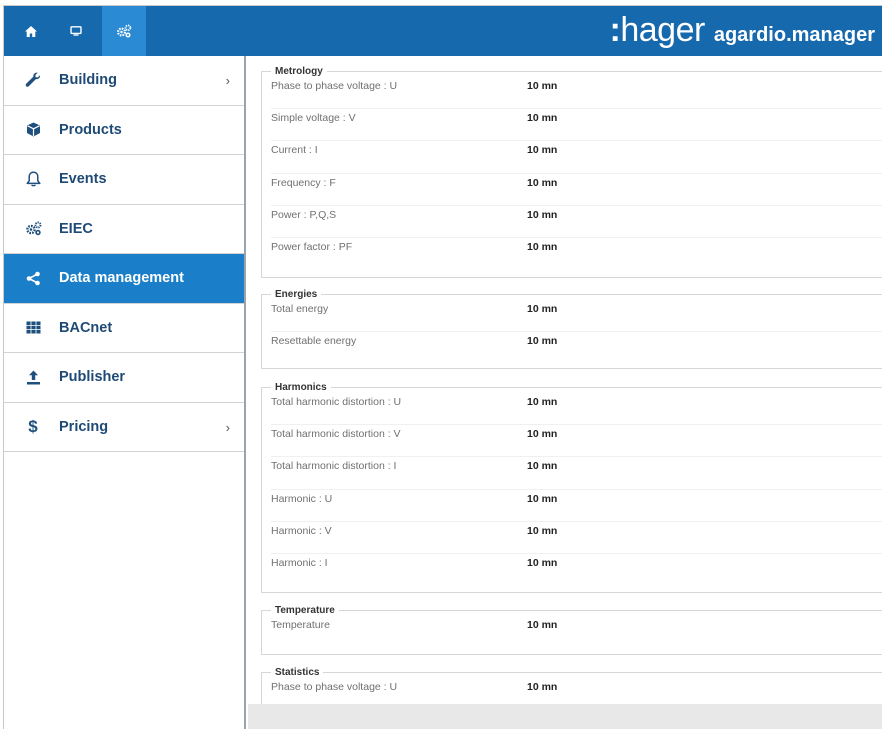  Describe the element at coordinates (443, 31) in the screenshot. I see `top-bar: :hager agardio.manager` at that location.